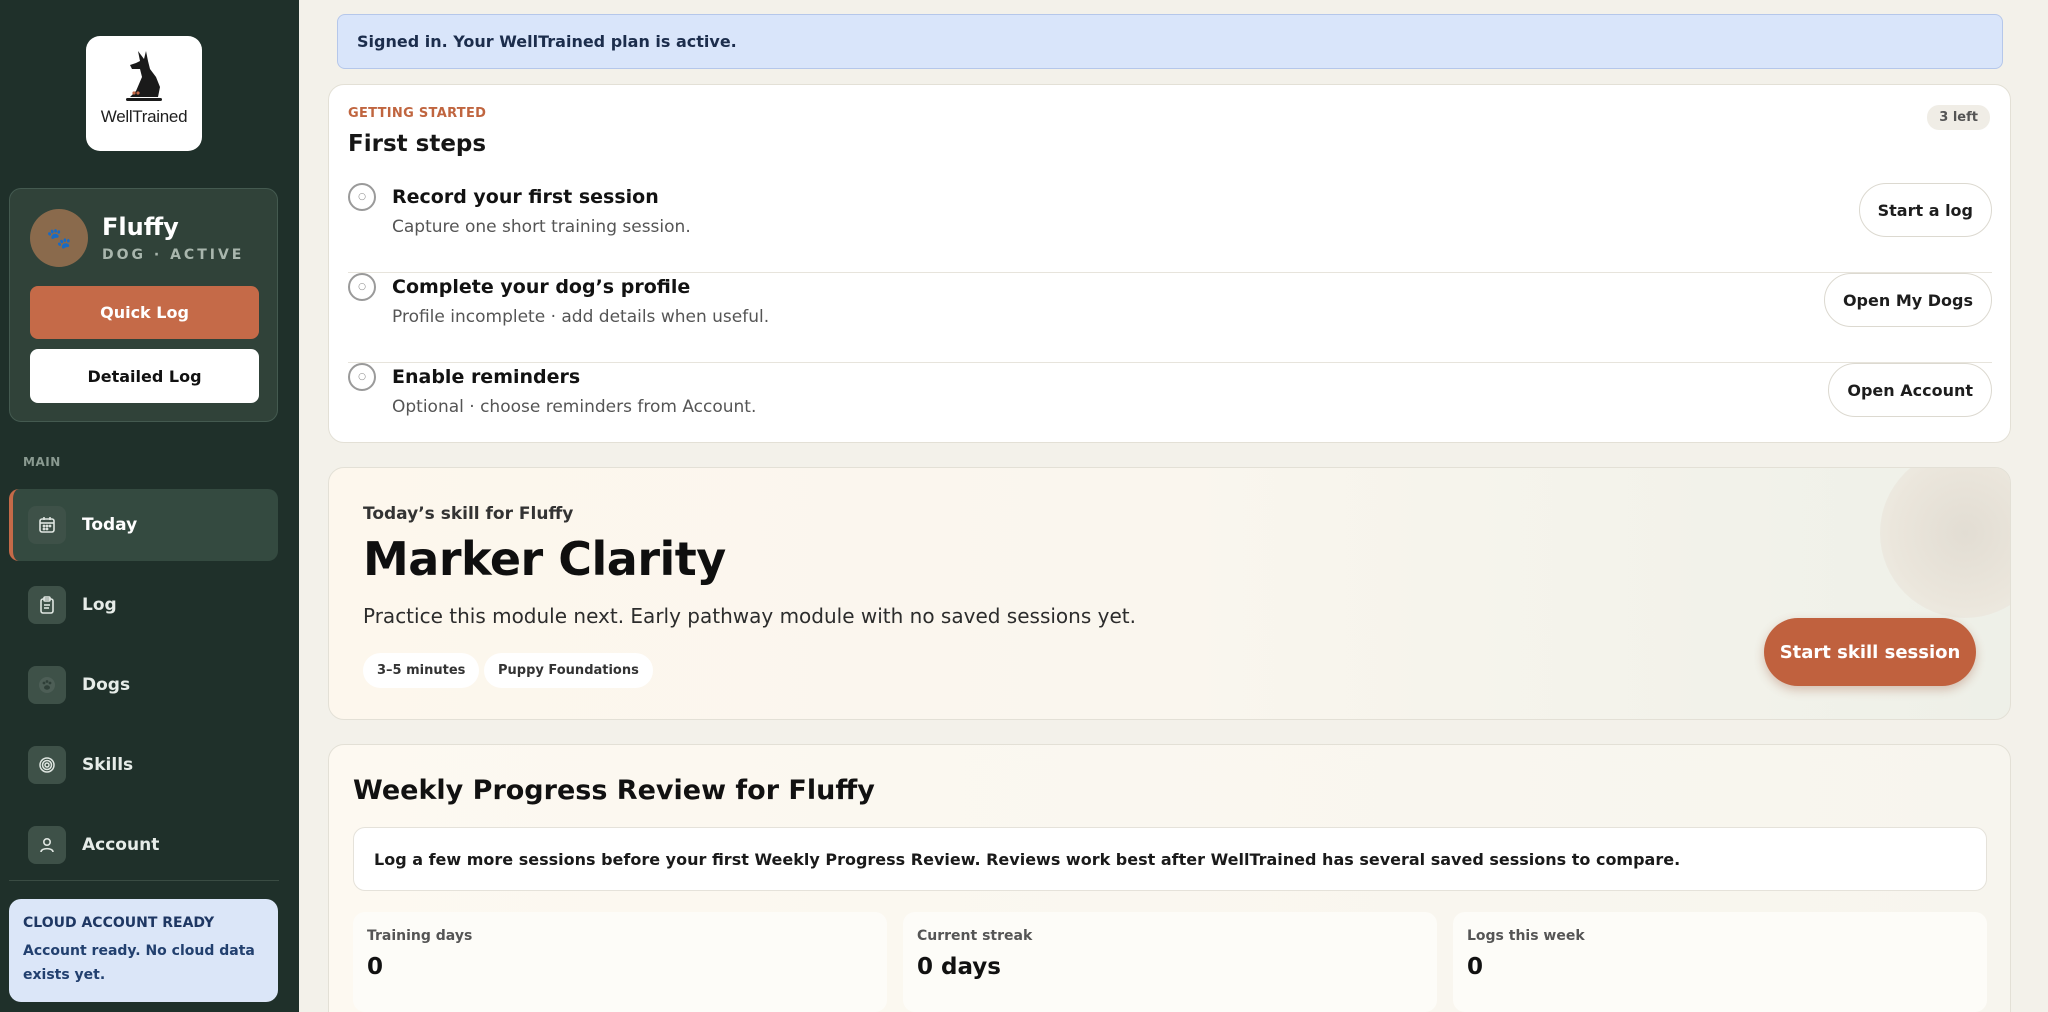 The height and width of the screenshot is (1012, 2048). I want to click on step-title: Record your first session, so click(525, 197).